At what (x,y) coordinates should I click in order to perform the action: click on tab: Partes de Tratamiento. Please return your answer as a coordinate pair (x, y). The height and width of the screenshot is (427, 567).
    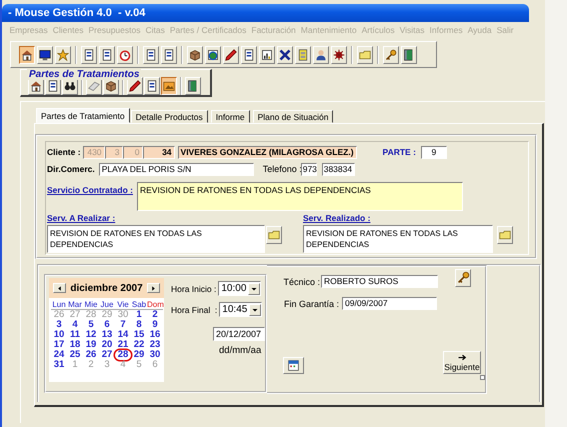
    Looking at the image, I should click on (83, 115).